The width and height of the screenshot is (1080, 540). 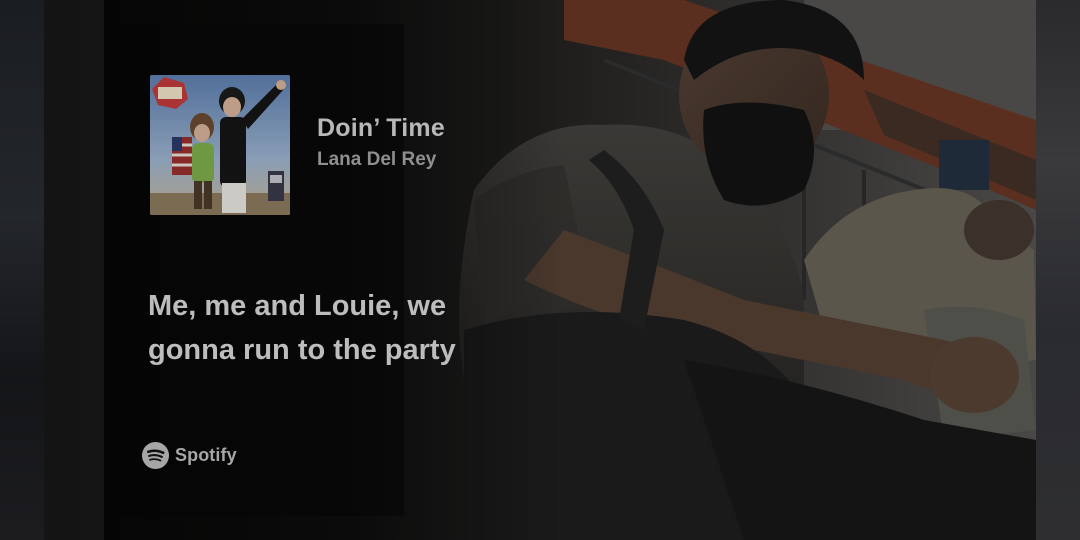 I want to click on spotify-logo-icon, so click(x=155, y=455).